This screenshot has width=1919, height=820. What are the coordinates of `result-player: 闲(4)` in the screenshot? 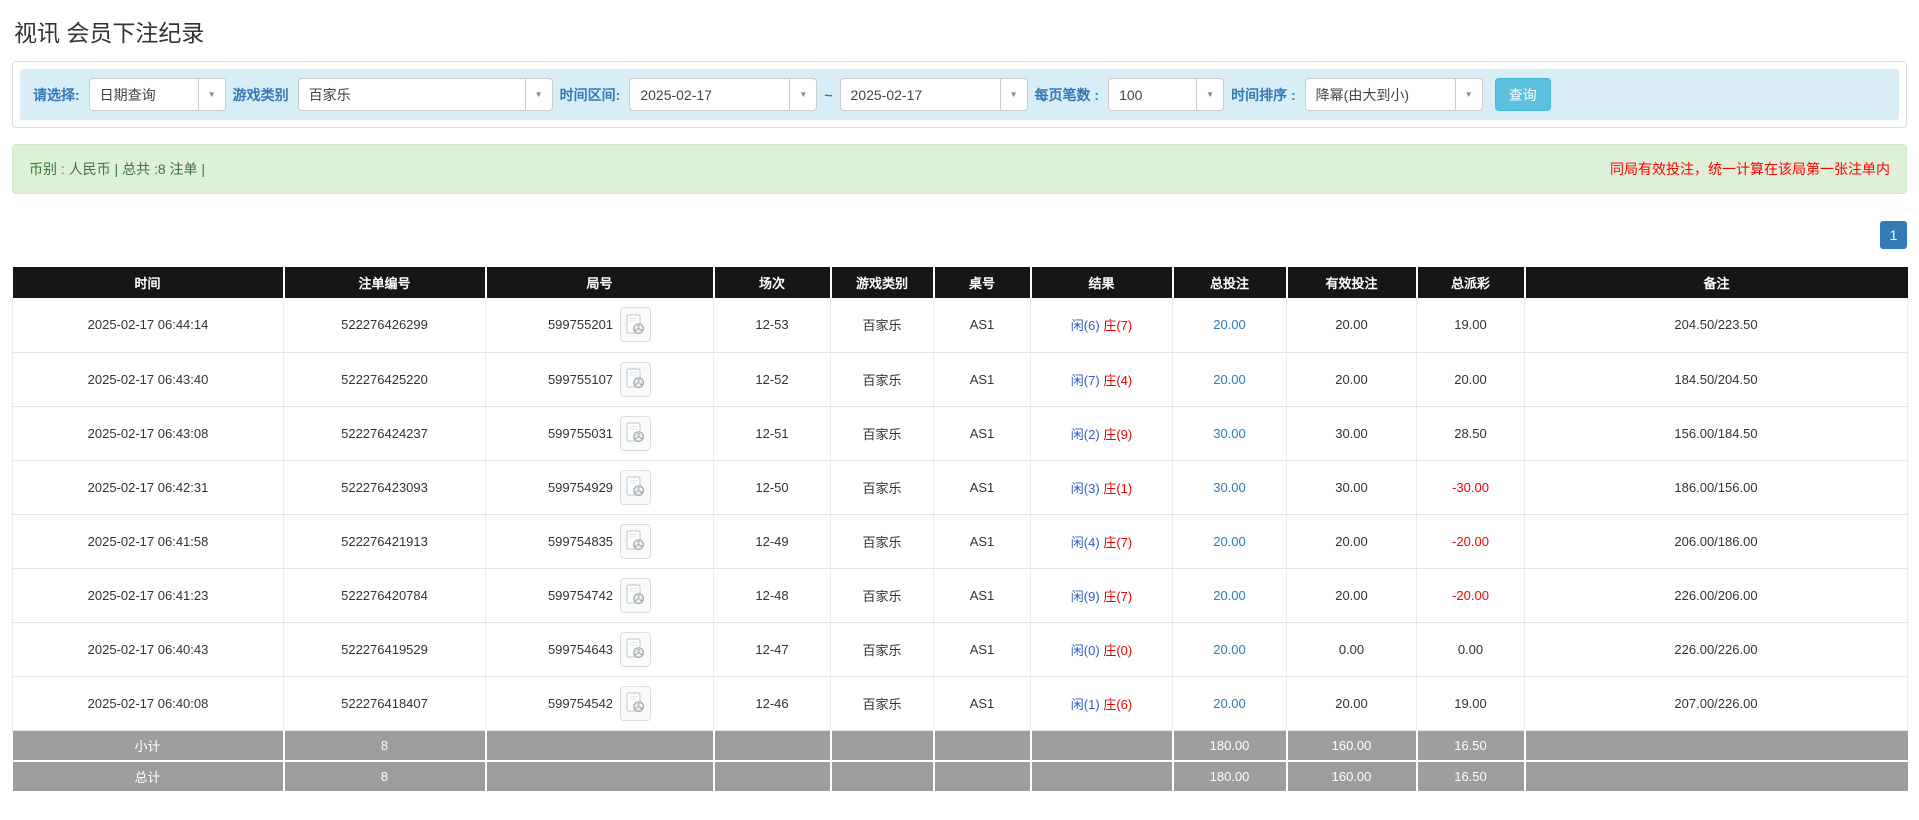 It's located at (1085, 542).